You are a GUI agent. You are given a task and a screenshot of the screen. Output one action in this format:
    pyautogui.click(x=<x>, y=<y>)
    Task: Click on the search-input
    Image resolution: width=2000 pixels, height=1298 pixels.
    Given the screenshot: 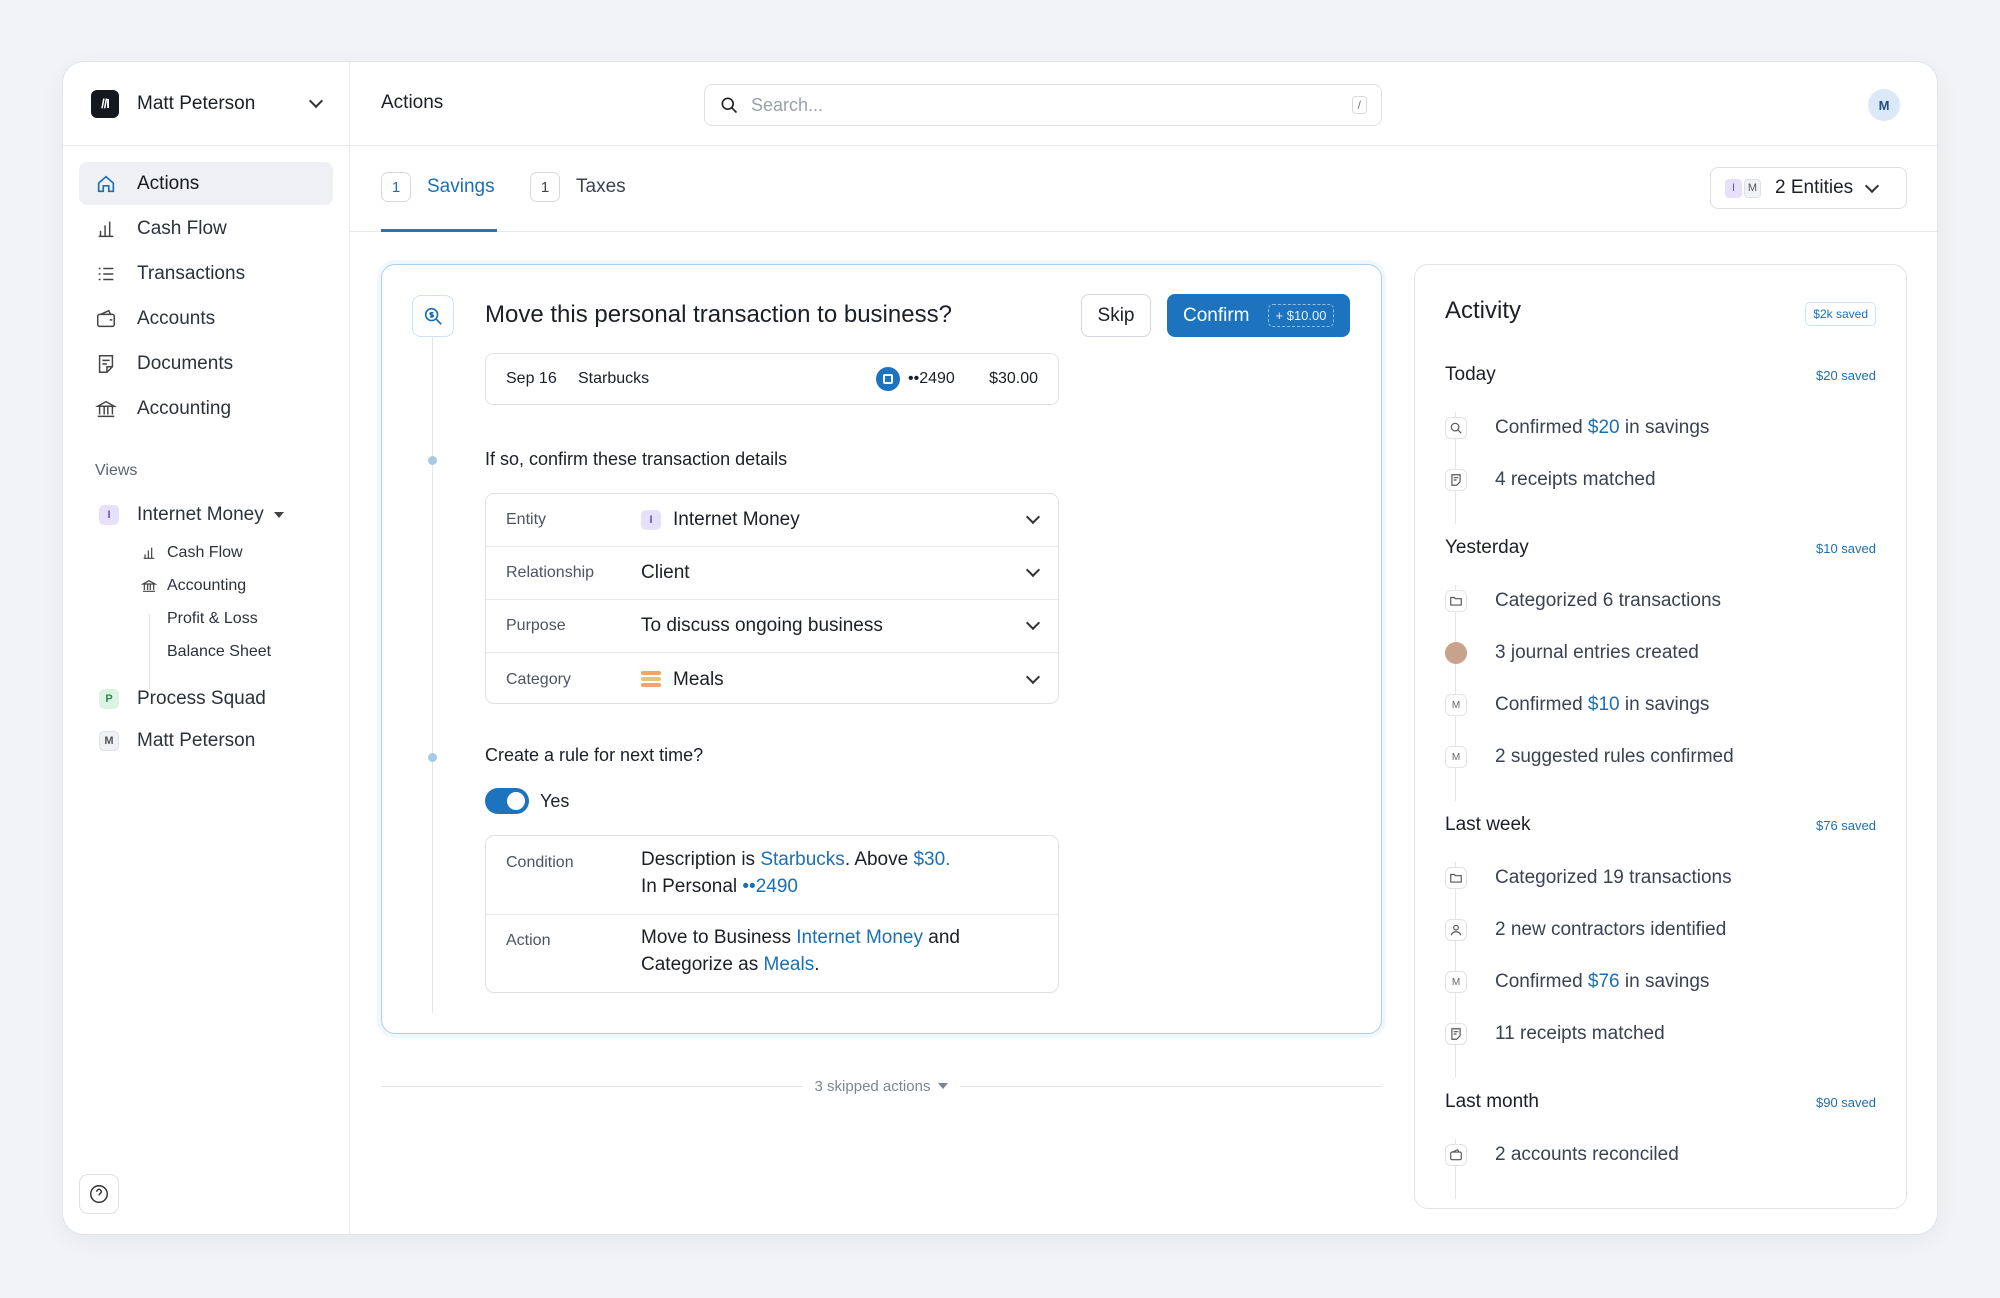 What is the action you would take?
    pyautogui.click(x=1045, y=105)
    